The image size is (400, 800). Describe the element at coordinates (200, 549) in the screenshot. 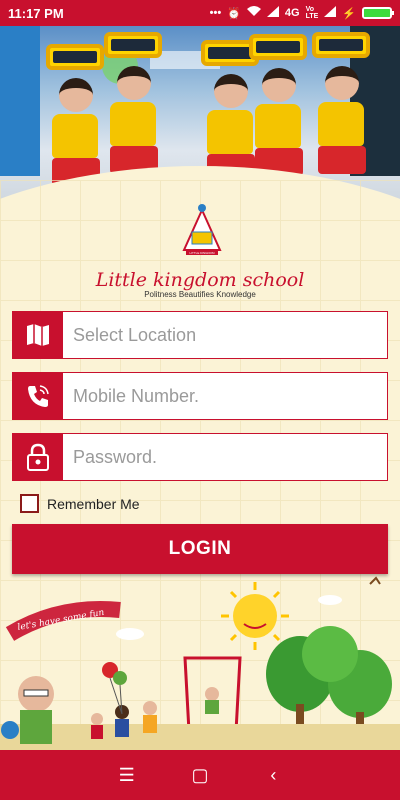

I see `login-button: LOGIN` at that location.